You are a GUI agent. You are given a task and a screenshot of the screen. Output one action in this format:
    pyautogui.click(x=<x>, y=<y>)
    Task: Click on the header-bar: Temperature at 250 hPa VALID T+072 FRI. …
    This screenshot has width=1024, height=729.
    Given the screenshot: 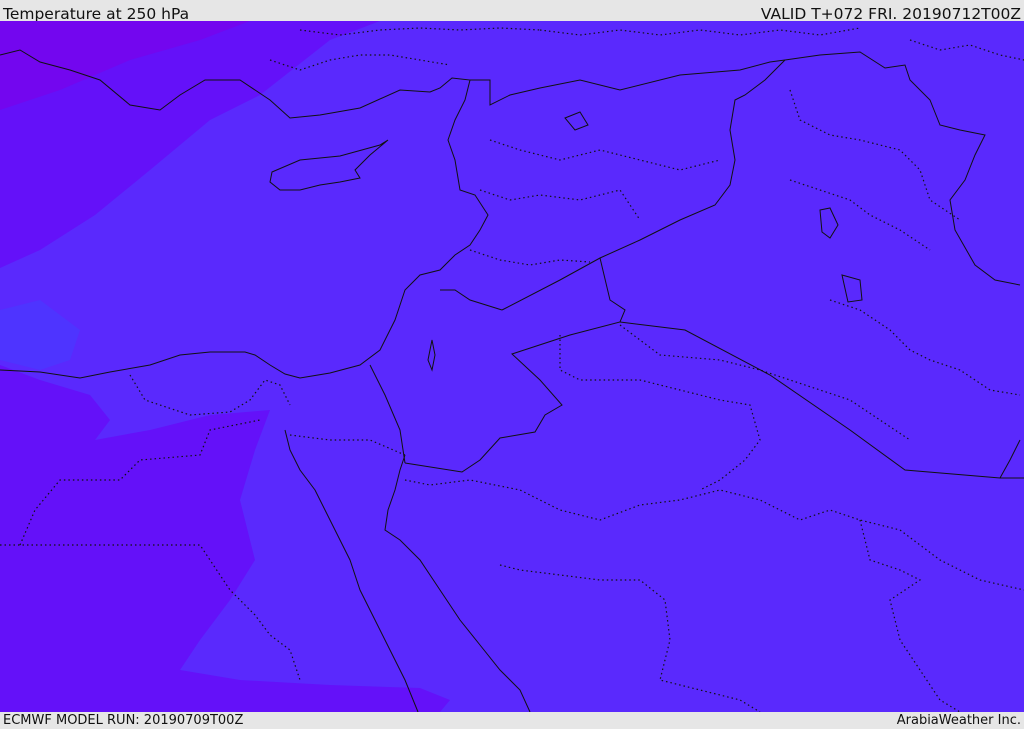 What is the action you would take?
    pyautogui.click(x=512, y=11)
    